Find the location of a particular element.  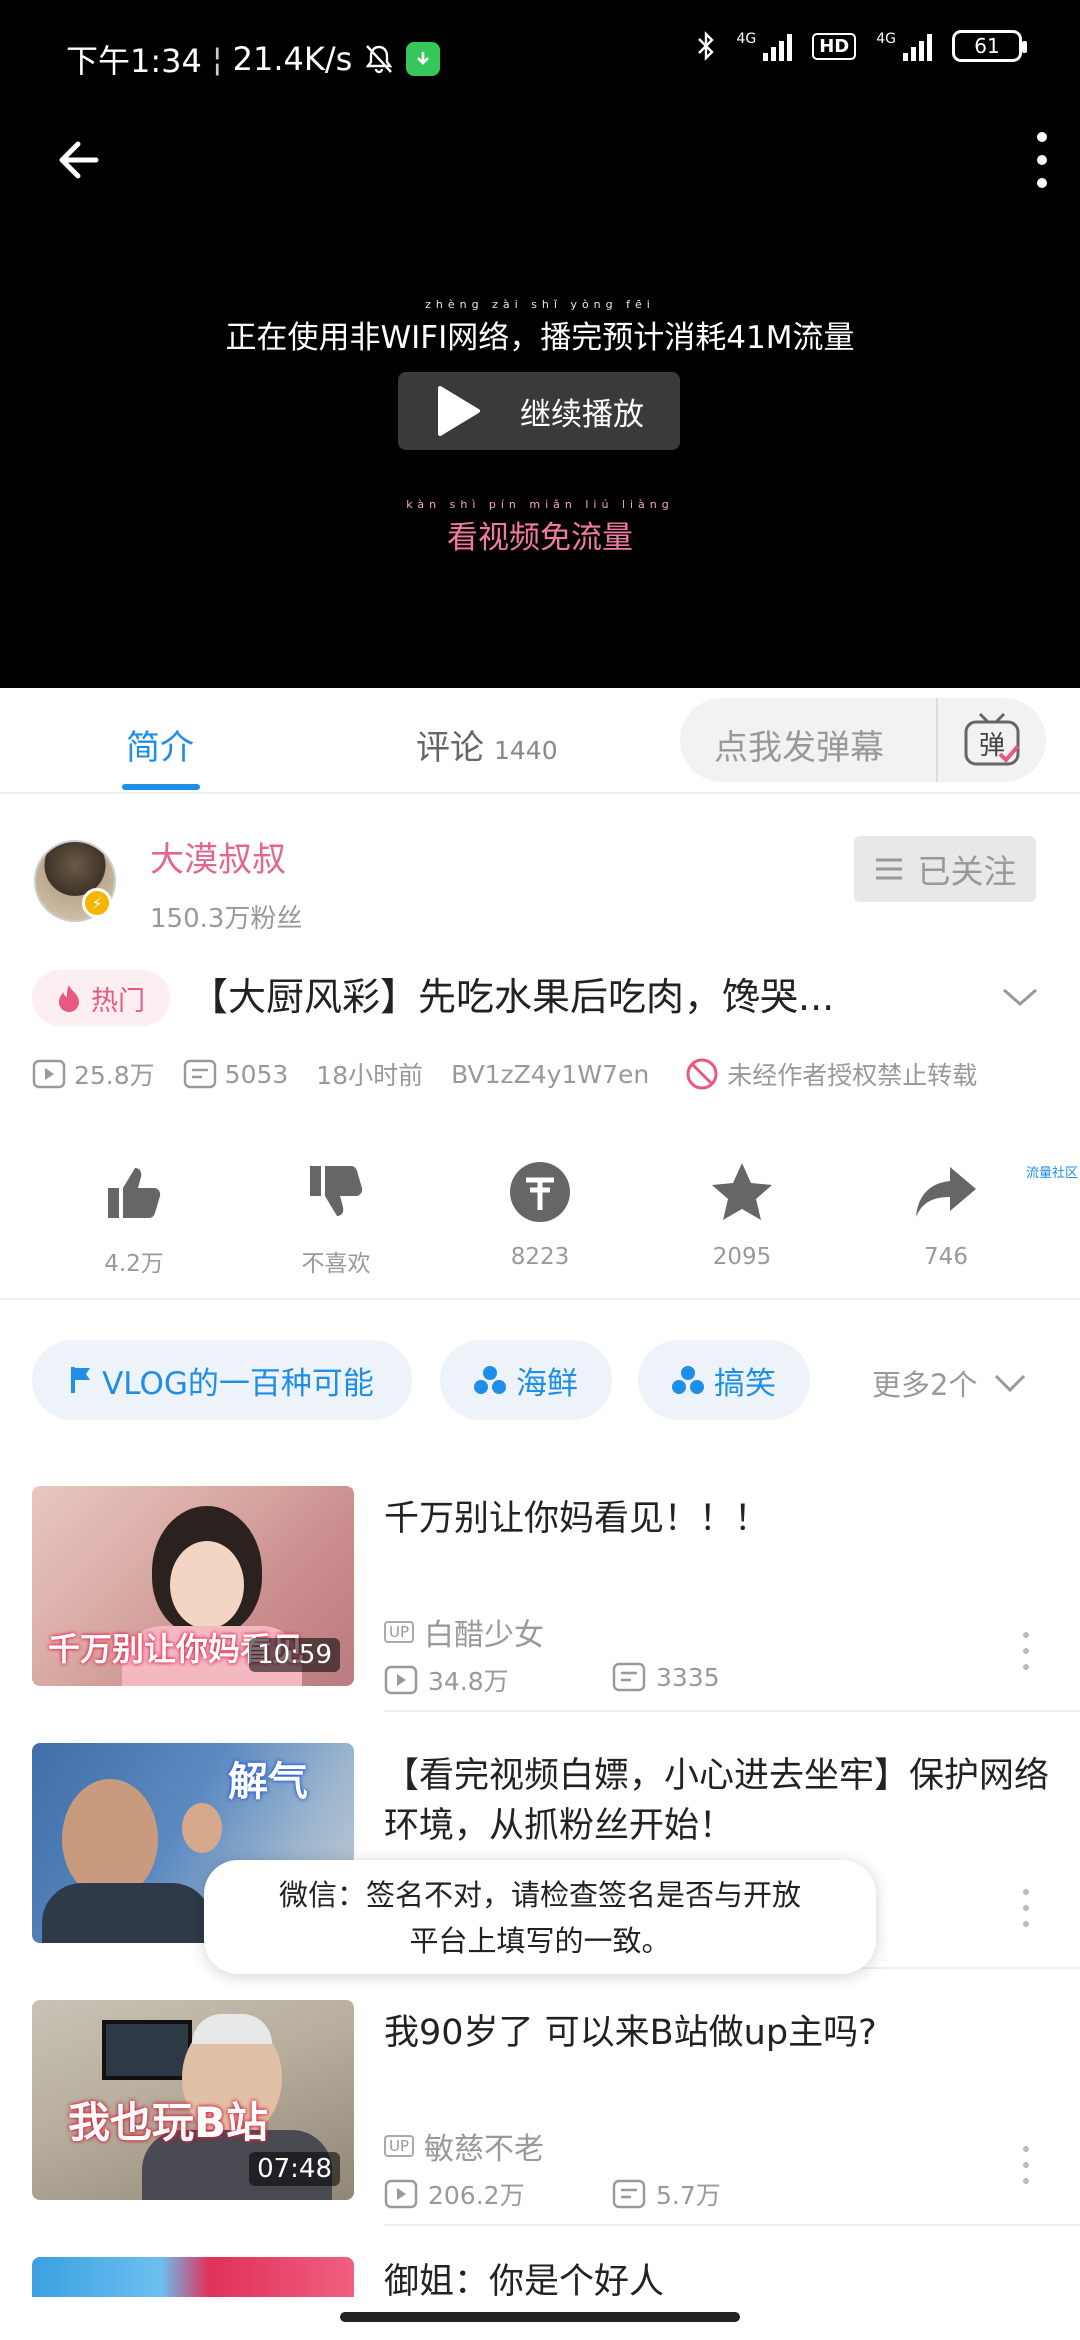

hd-badge: HD is located at coordinates (834, 46).